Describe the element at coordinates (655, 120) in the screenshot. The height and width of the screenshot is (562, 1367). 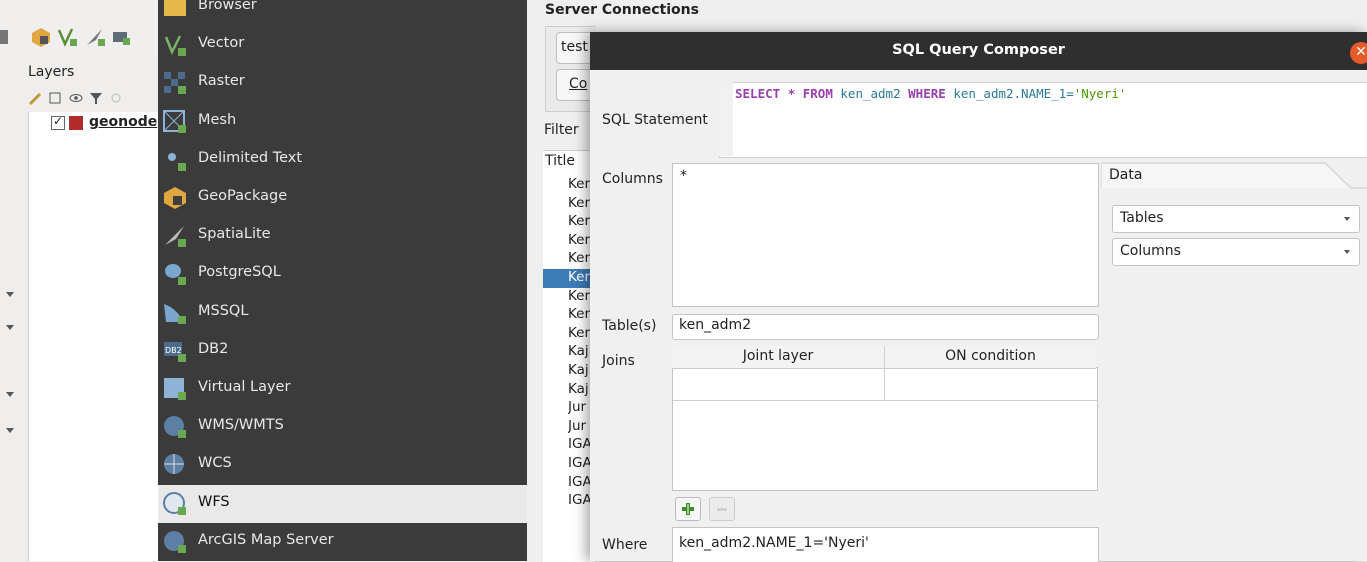
I see `sql-statement-label: SQL Statement` at that location.